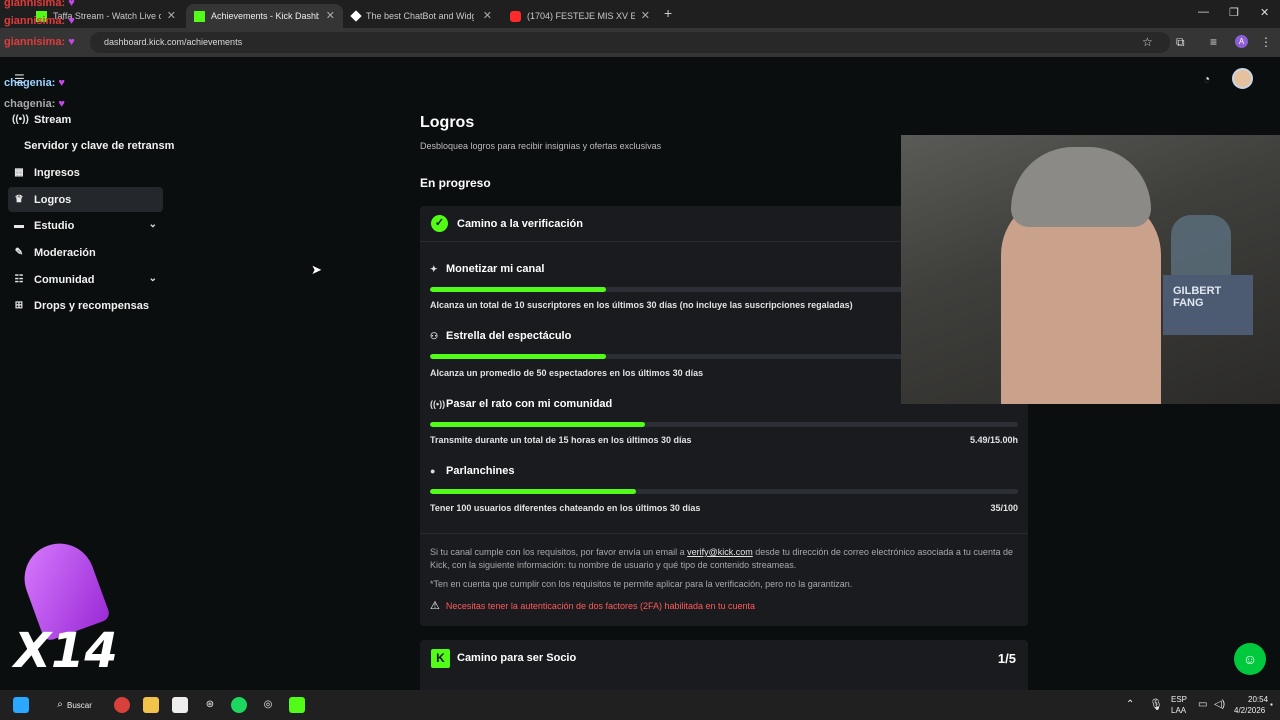 This screenshot has width=1280, height=720. Describe the element at coordinates (239, 705) in the screenshot. I see `spotify-icon` at that location.